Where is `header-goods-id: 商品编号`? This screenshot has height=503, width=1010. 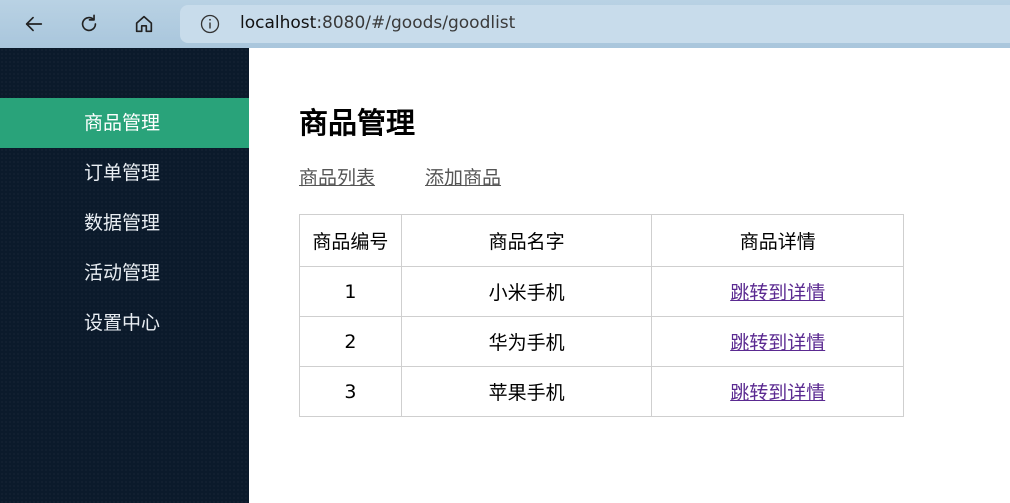 header-goods-id: 商品编号 is located at coordinates (350, 240).